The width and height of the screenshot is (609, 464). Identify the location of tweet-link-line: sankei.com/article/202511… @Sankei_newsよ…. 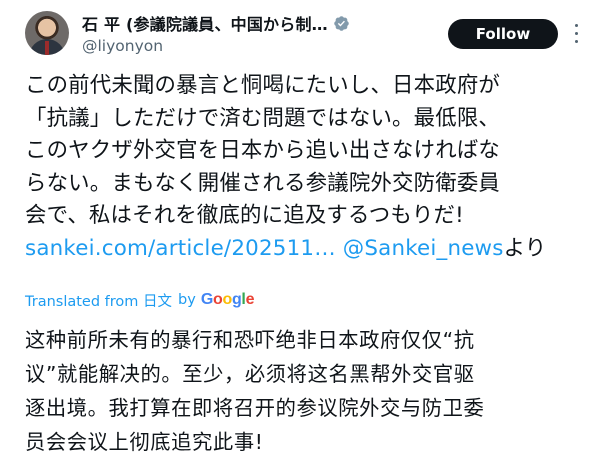
(305, 249).